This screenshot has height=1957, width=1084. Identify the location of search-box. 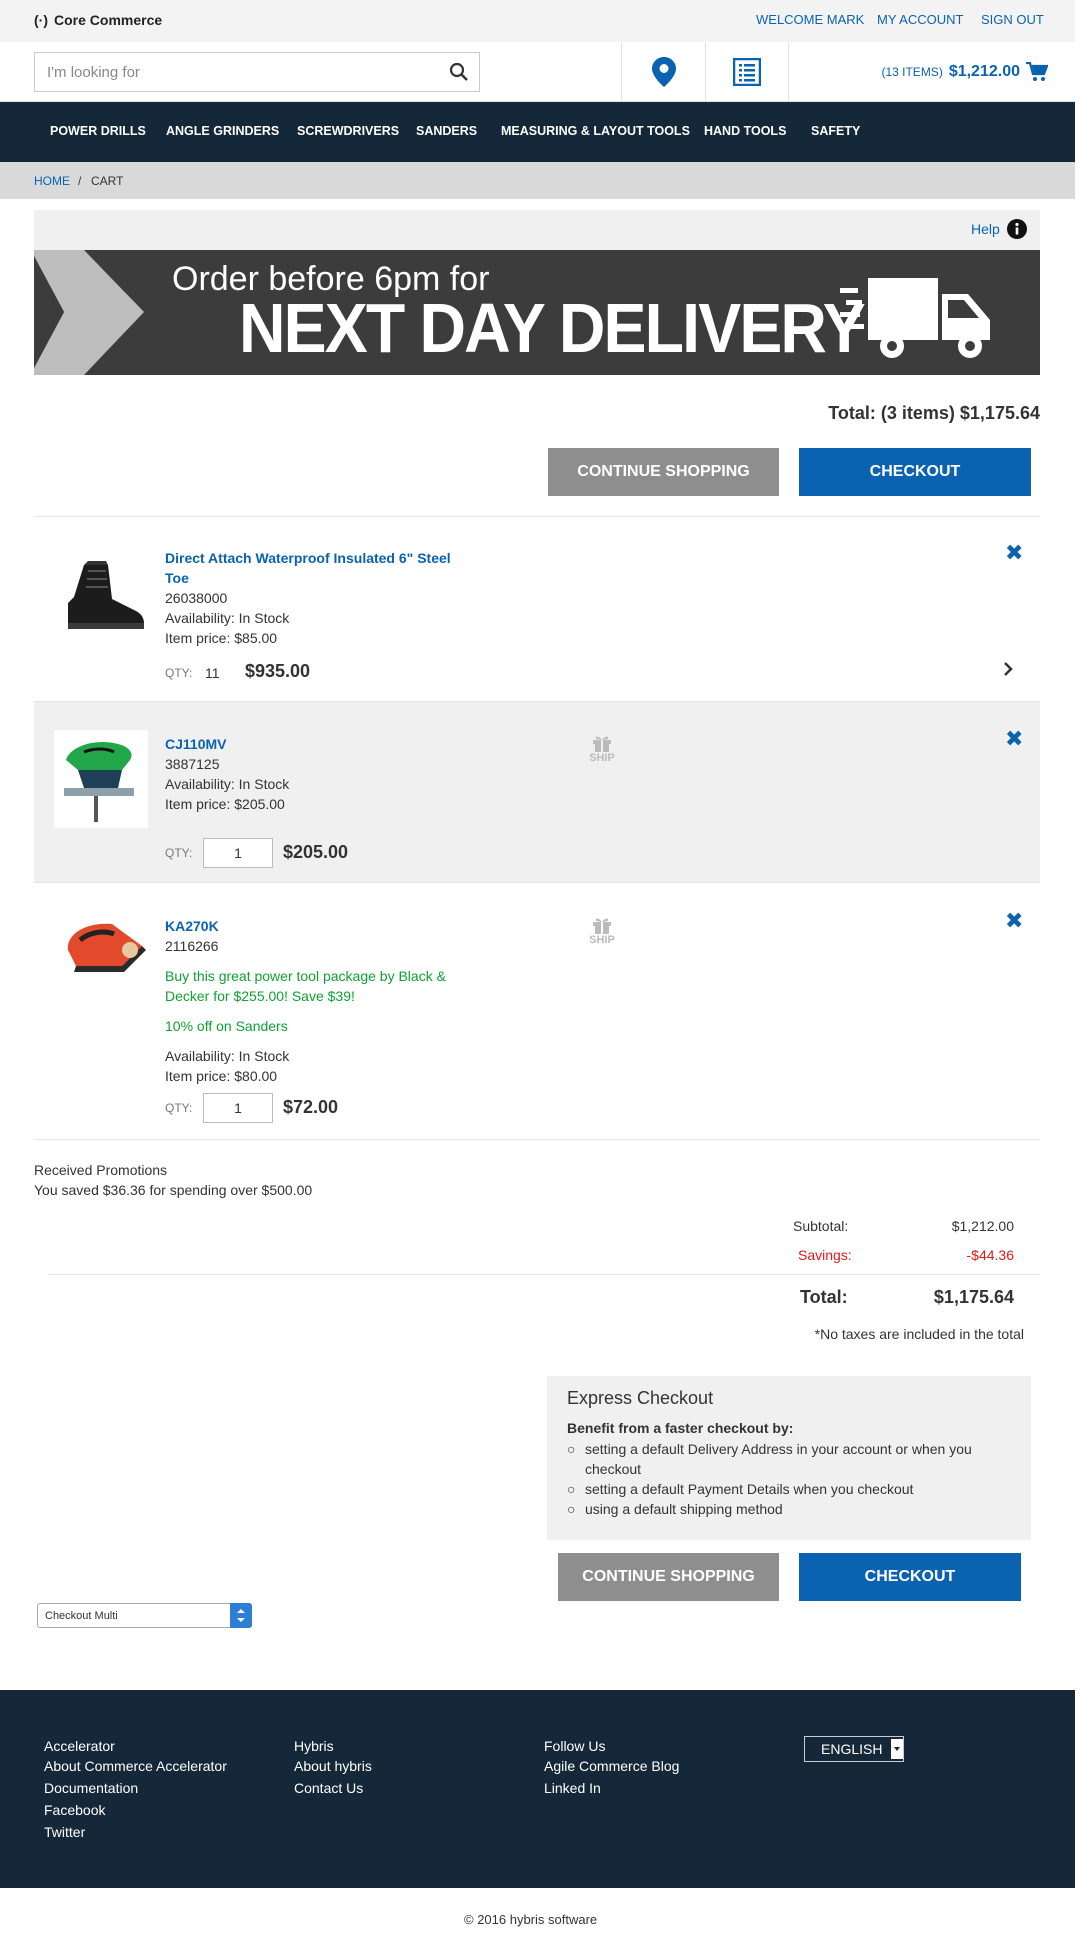
(257, 72).